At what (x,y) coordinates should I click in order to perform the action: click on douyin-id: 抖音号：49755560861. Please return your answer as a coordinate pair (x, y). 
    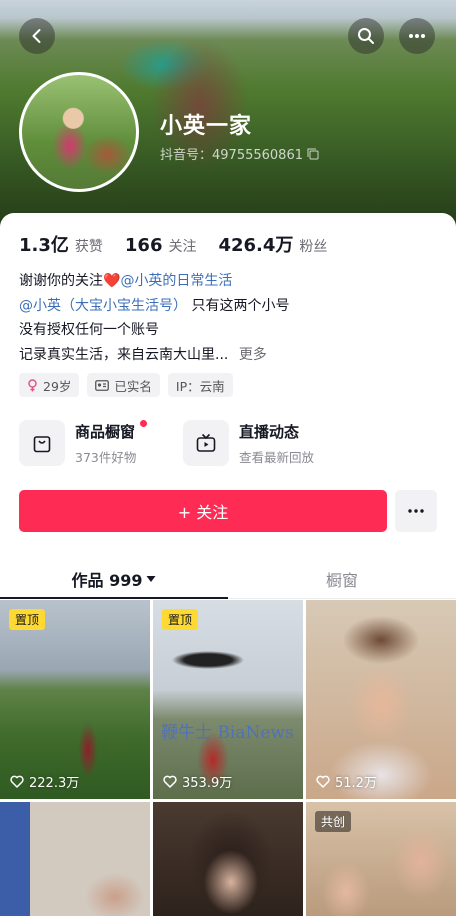
    Looking at the image, I should click on (239, 153).